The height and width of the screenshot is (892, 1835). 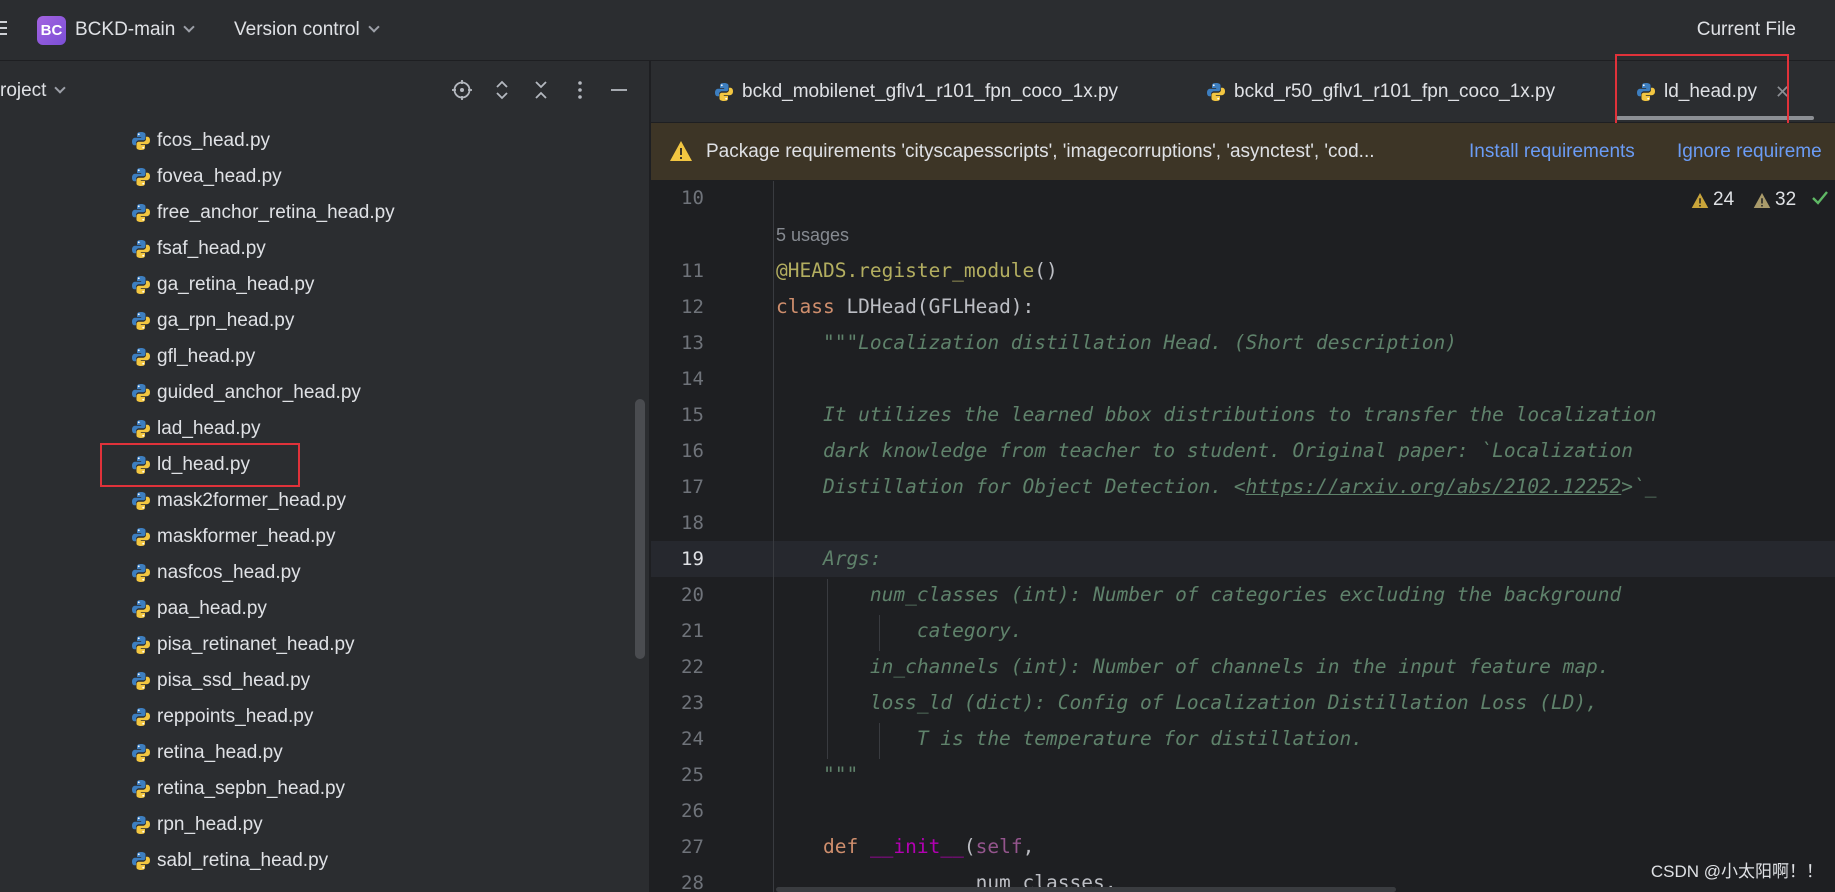 I want to click on tab-bckd-r50: bckd_r50_gflv1_r101_fpn_coco_1x.py, so click(x=1380, y=92).